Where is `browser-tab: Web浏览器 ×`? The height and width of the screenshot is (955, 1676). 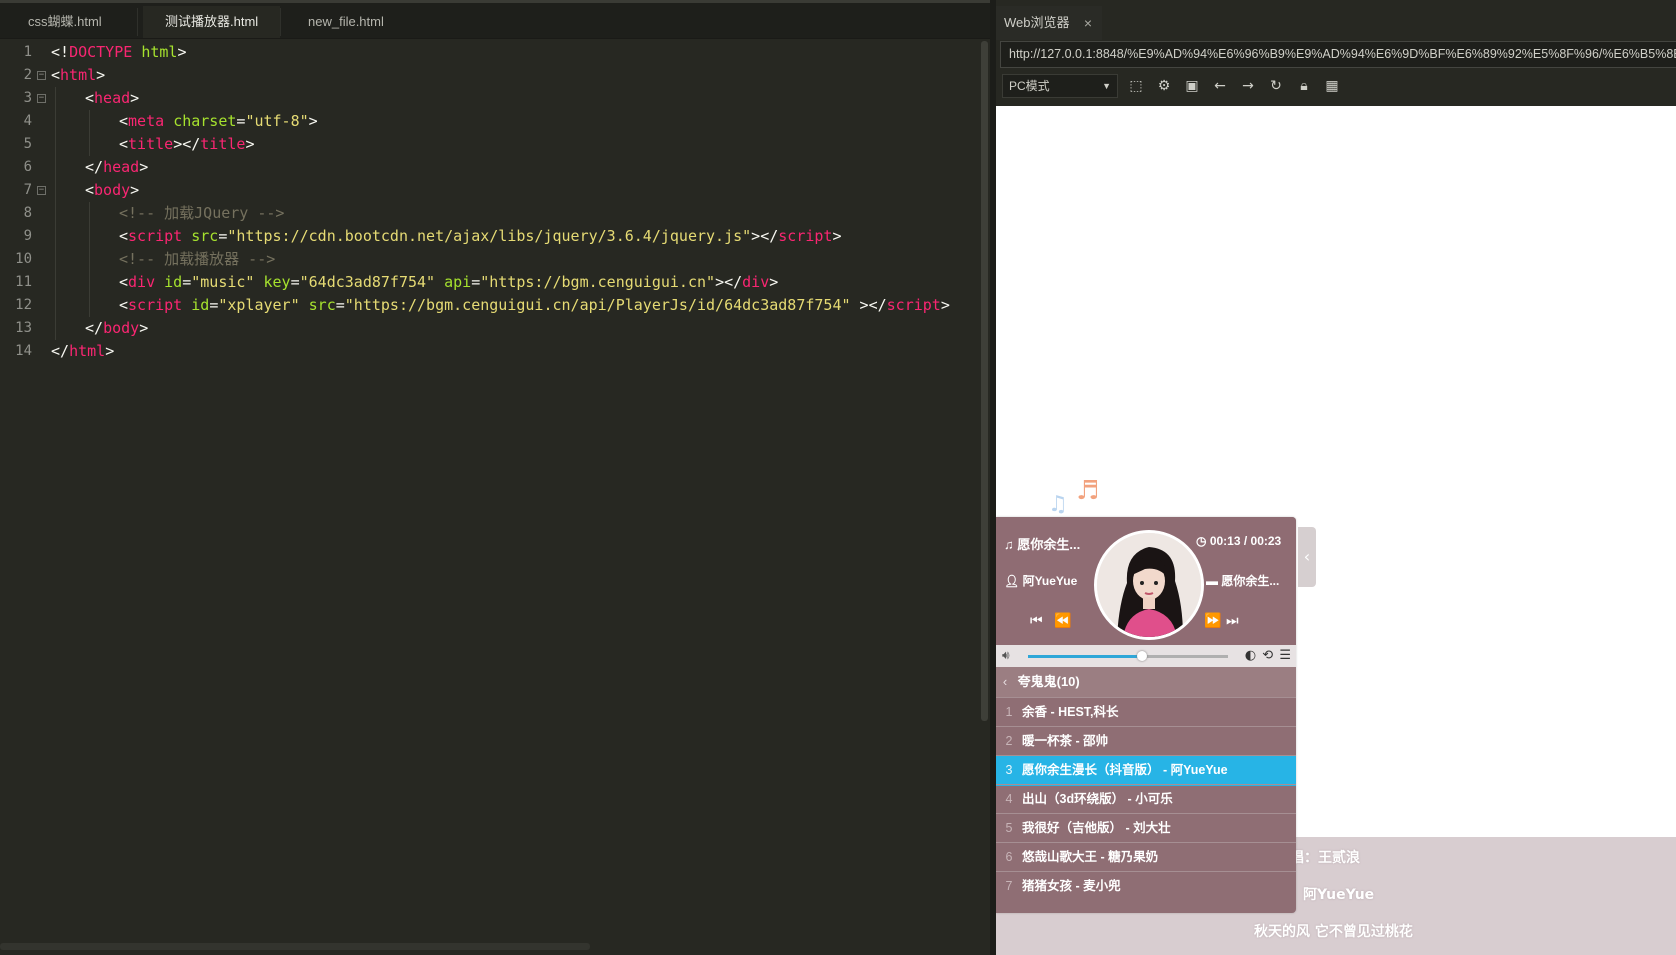 browser-tab: Web浏览器 × is located at coordinates (1049, 23).